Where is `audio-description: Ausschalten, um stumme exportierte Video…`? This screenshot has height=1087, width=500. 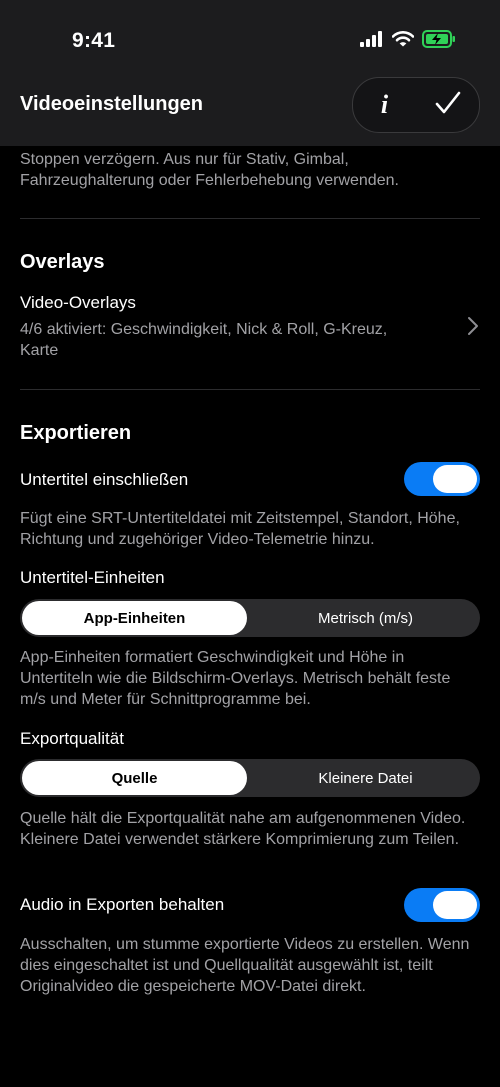
audio-description: Ausschalten, um stumme exportierte Video… is located at coordinates (245, 965).